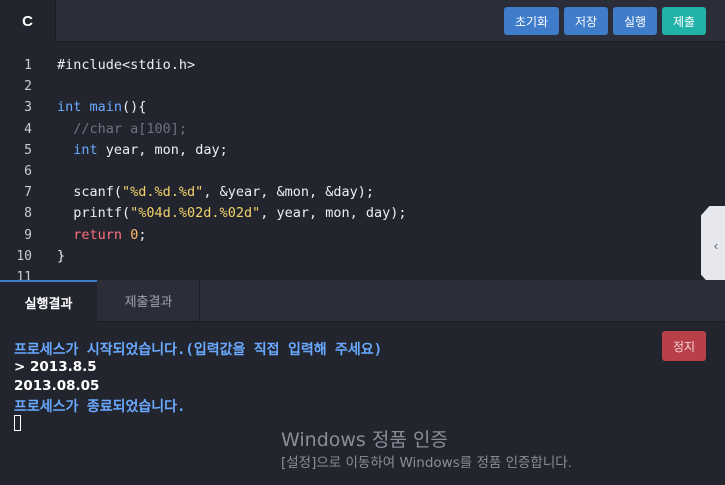  Describe the element at coordinates (24, 256) in the screenshot. I see `line-number: 10` at that location.